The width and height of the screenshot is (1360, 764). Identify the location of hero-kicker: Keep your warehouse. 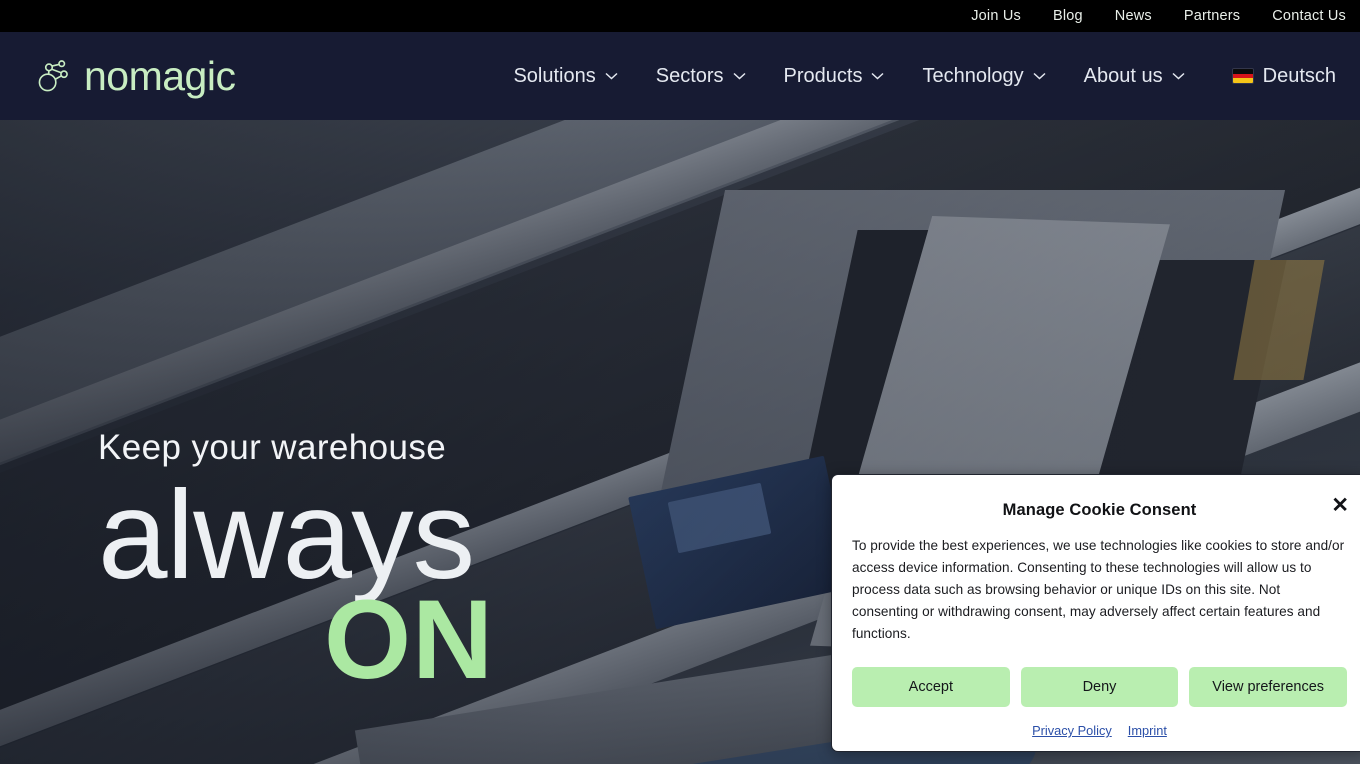
(272, 447).